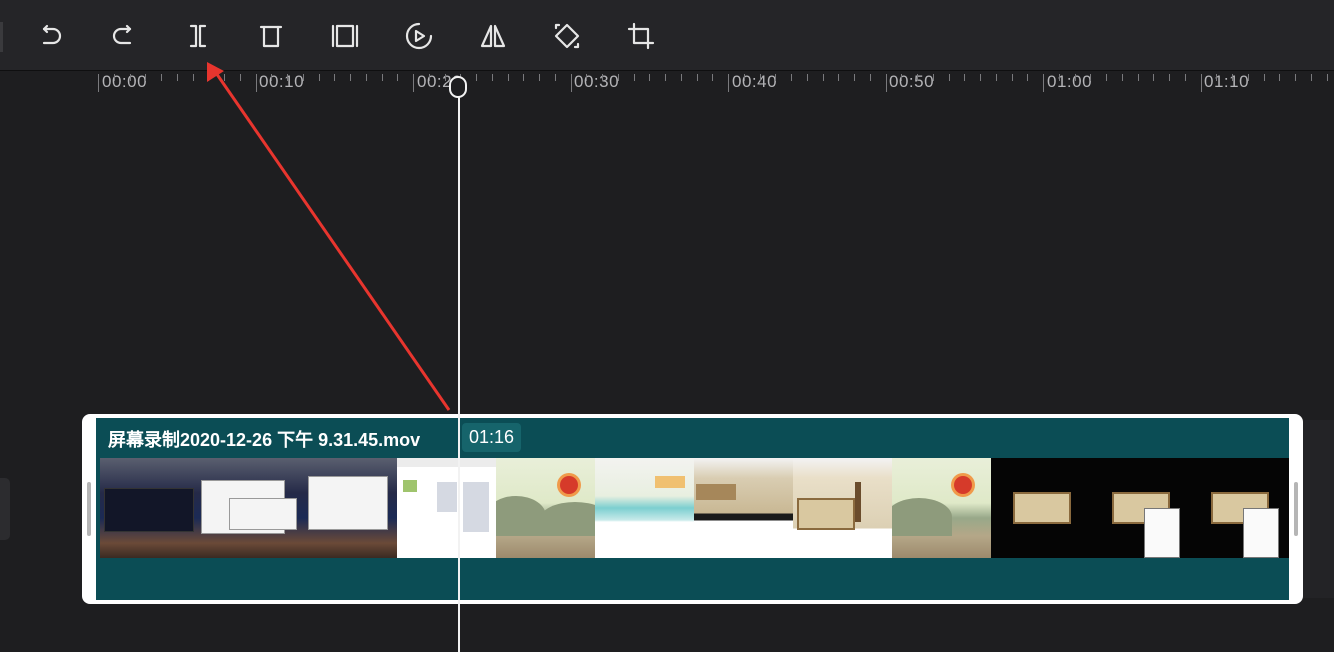 Image resolution: width=1334 pixels, height=652 pixels. I want to click on mirror-icon, so click(493, 36).